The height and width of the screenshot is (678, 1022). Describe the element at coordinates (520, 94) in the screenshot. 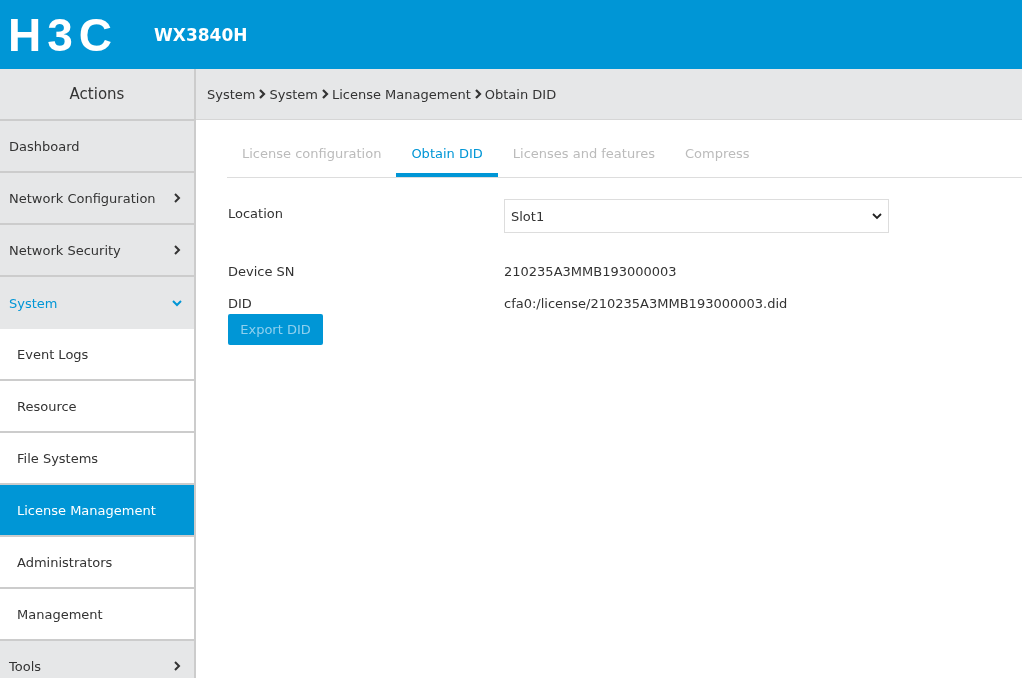

I see `breadcrumb-item: Obtain DID` at that location.